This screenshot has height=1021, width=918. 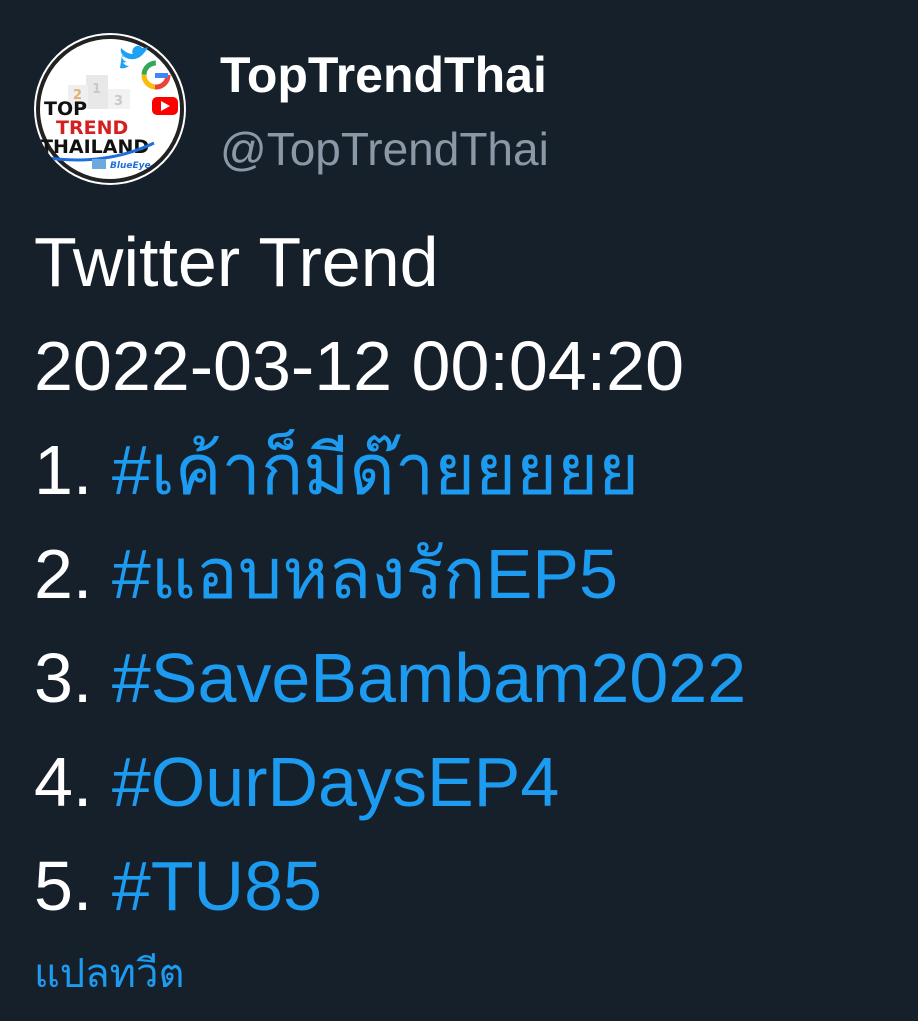 What do you see at coordinates (165, 106) in the screenshot?
I see `youtube-icon` at bounding box center [165, 106].